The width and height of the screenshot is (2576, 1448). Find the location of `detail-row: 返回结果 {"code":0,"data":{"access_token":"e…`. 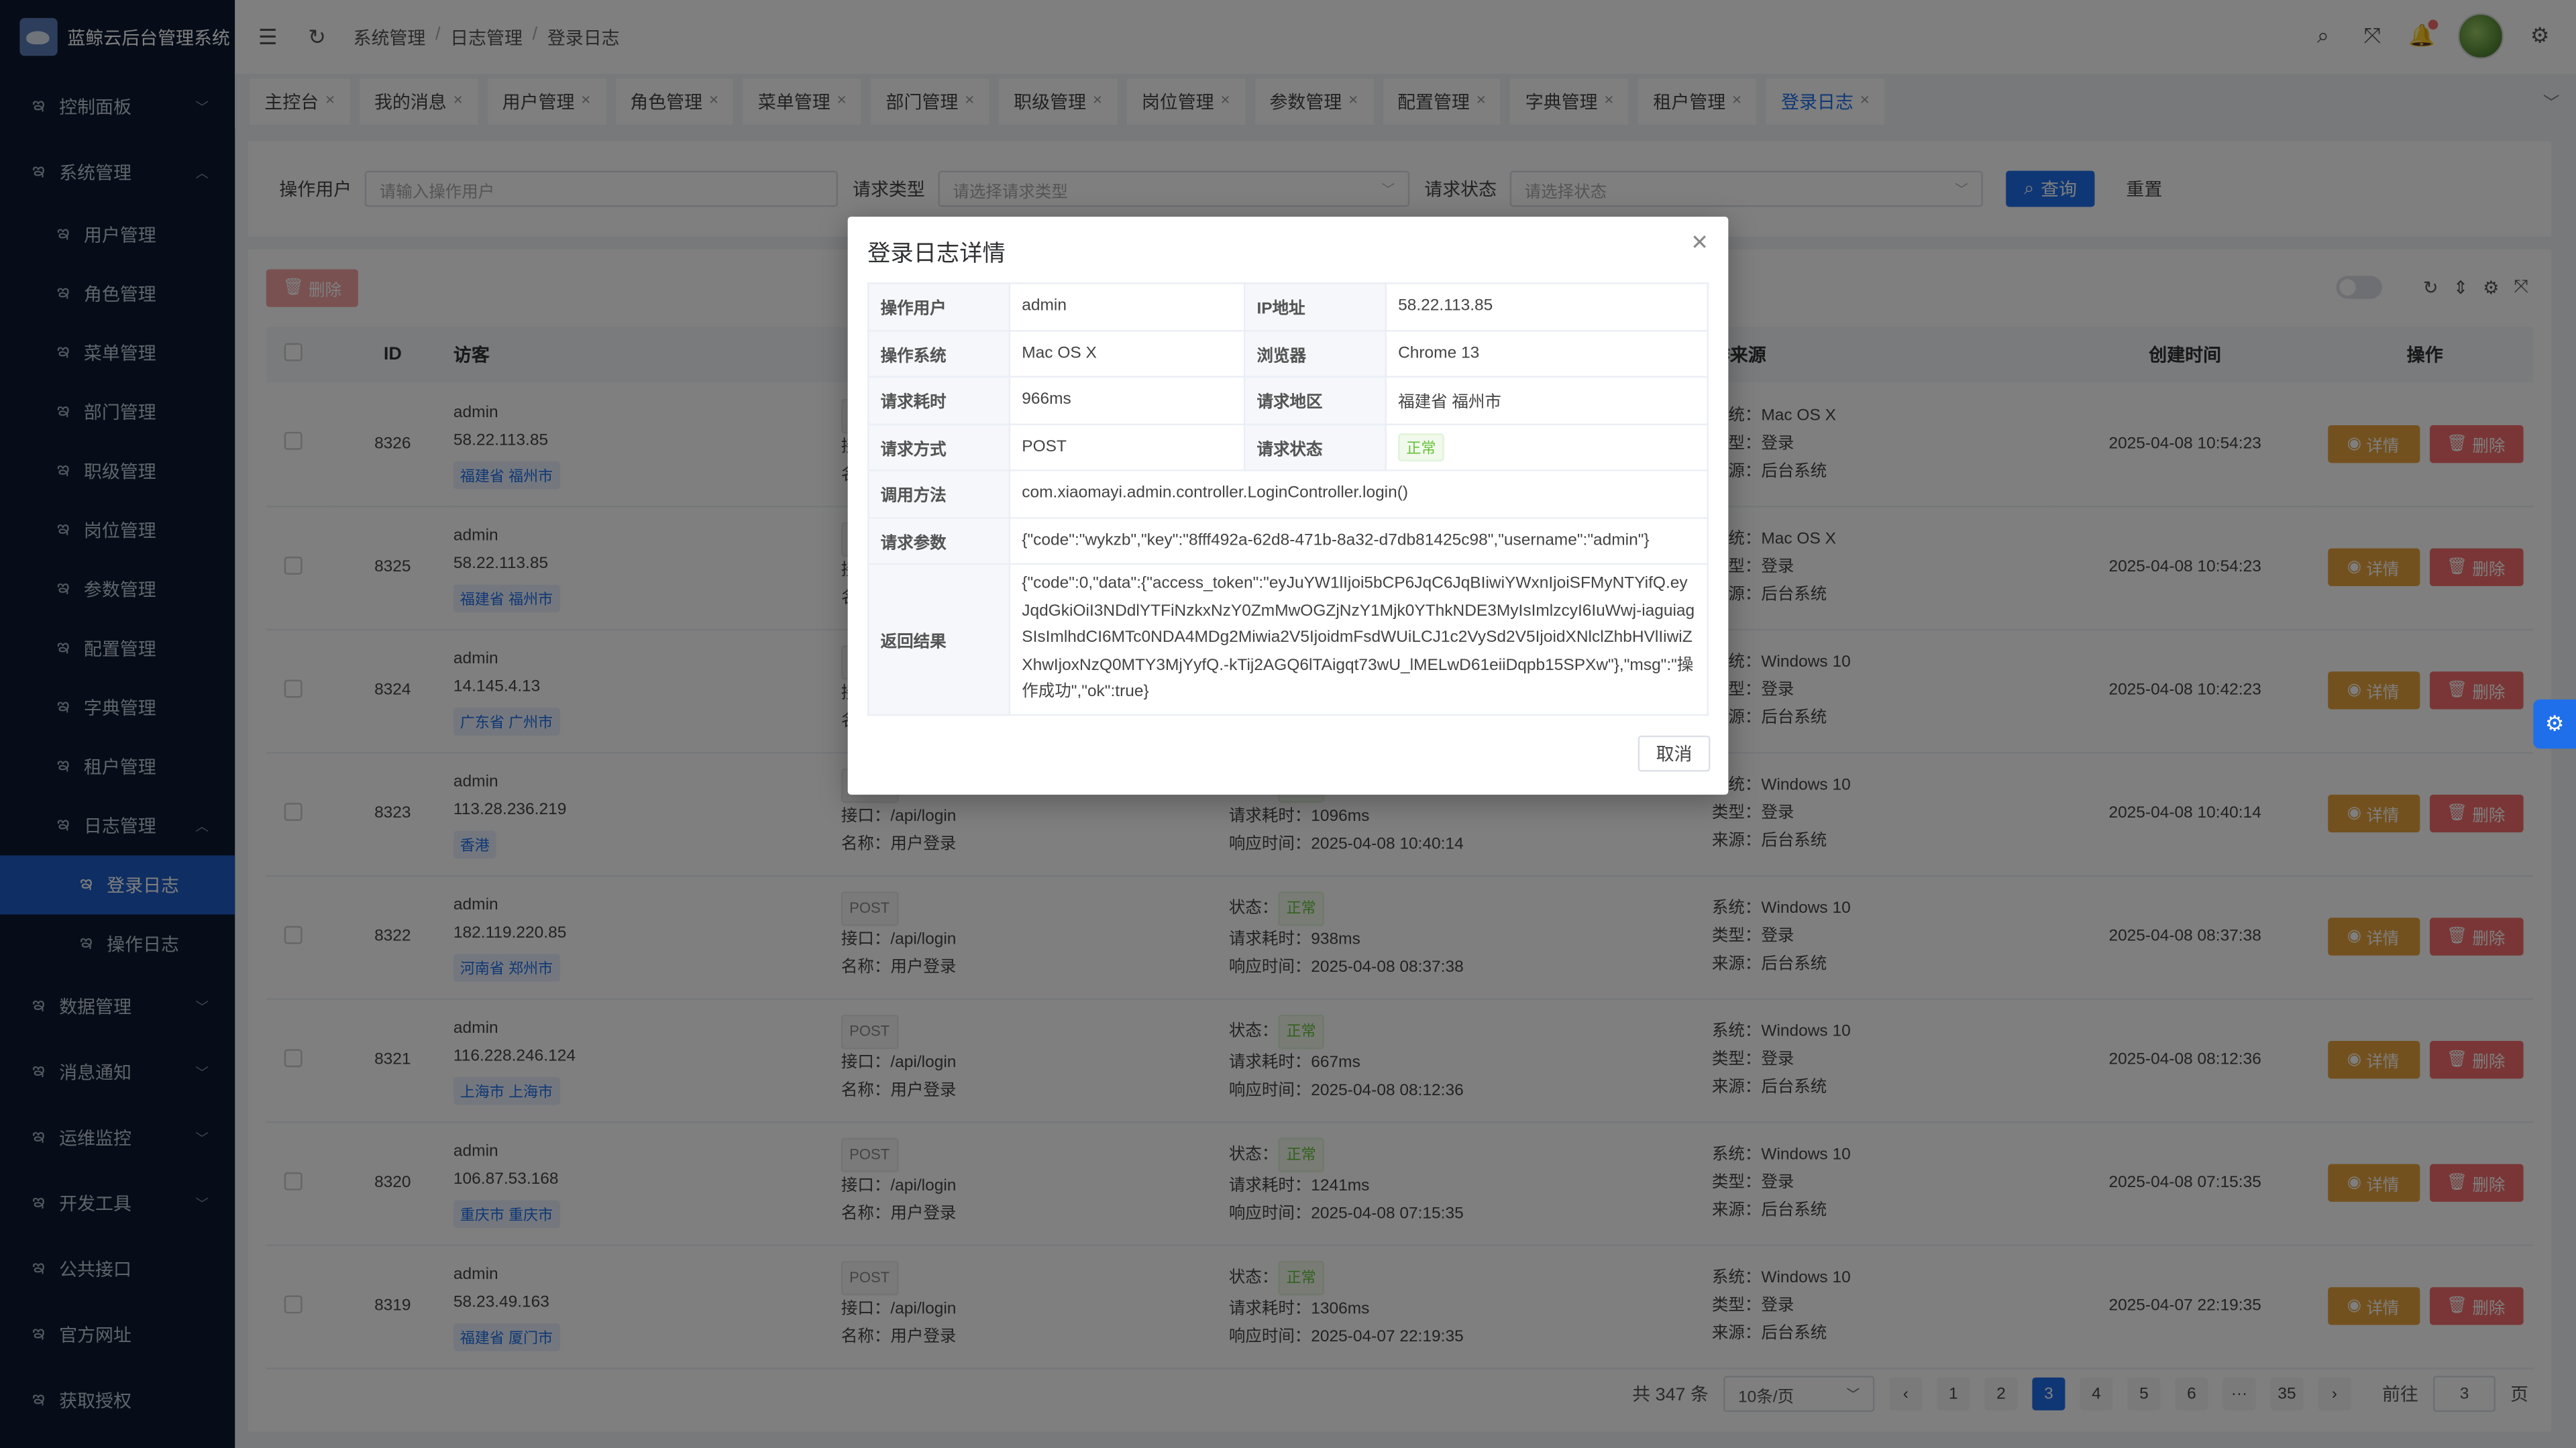

detail-row: 返回结果 {"code":0,"data":{"access_token":"e… is located at coordinates (1288, 639).